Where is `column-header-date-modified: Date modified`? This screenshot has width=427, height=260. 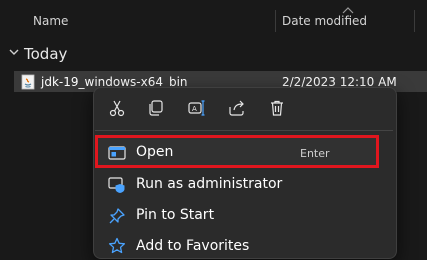
column-header-date-modified: Date modified is located at coordinates (324, 21).